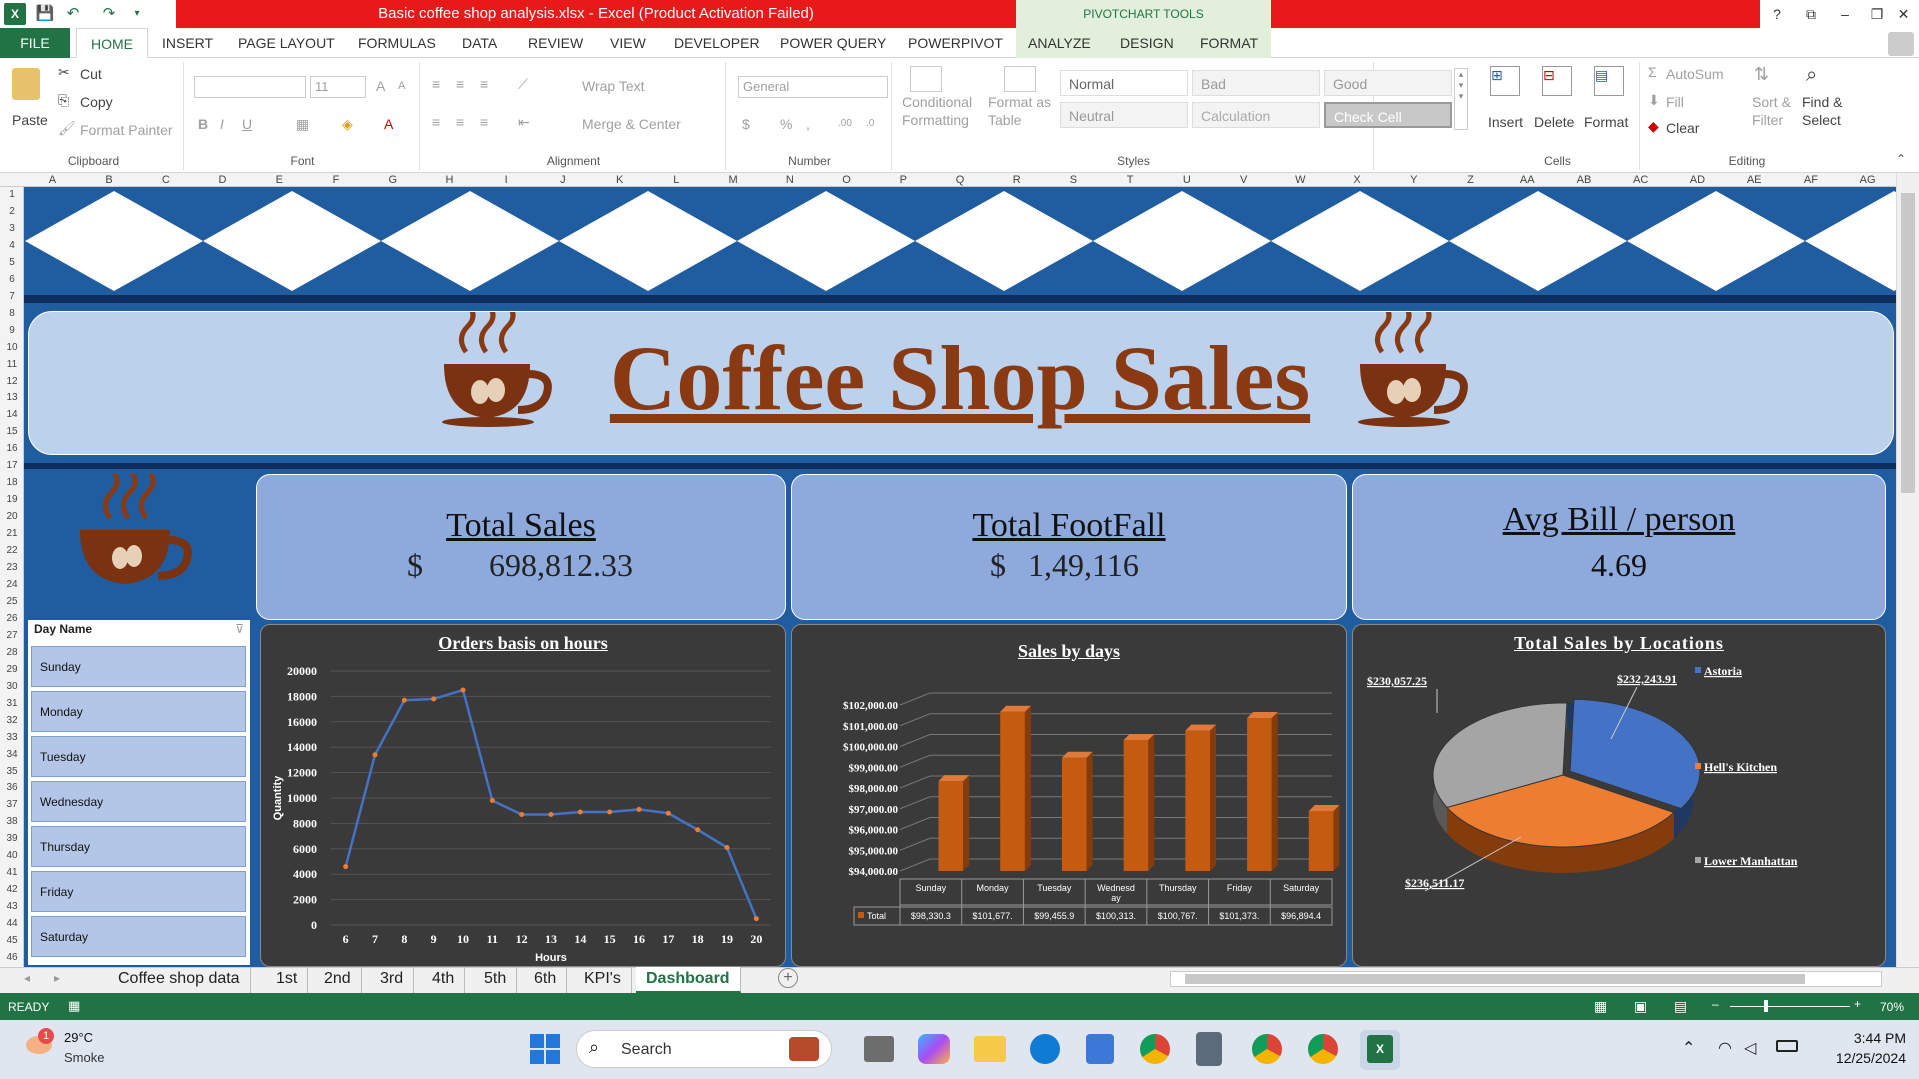  What do you see at coordinates (1069, 547) in the screenshot?
I see `kpi-total-footfall: Total FootFall $ 1,49,116` at bounding box center [1069, 547].